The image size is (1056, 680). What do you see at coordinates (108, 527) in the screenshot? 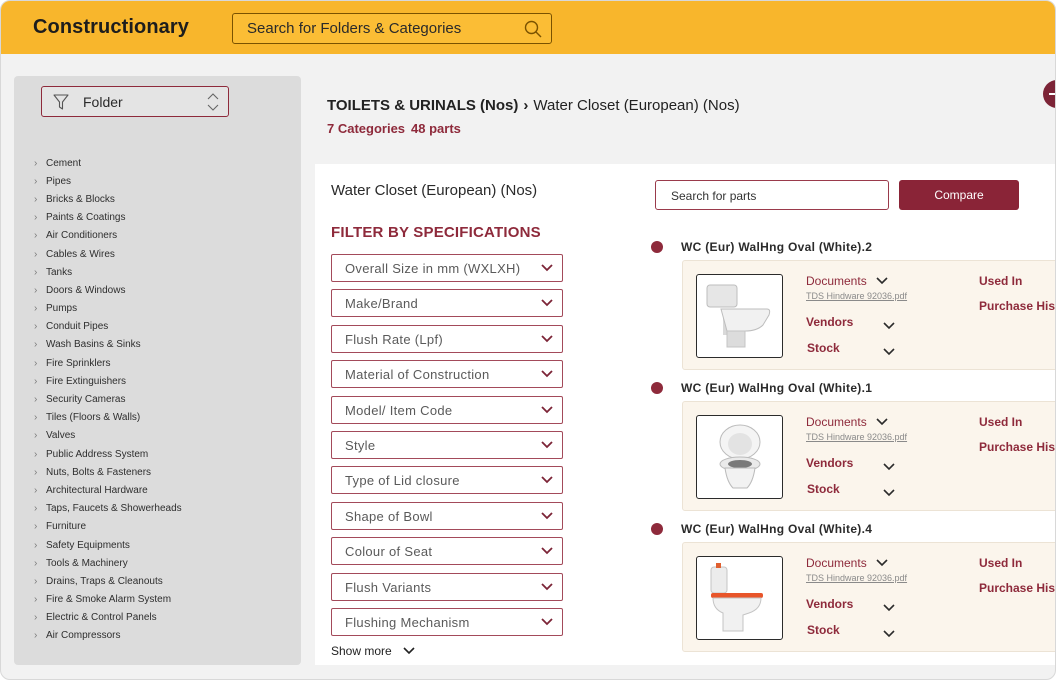
I see `sidebar-category-item: › Furniture` at bounding box center [108, 527].